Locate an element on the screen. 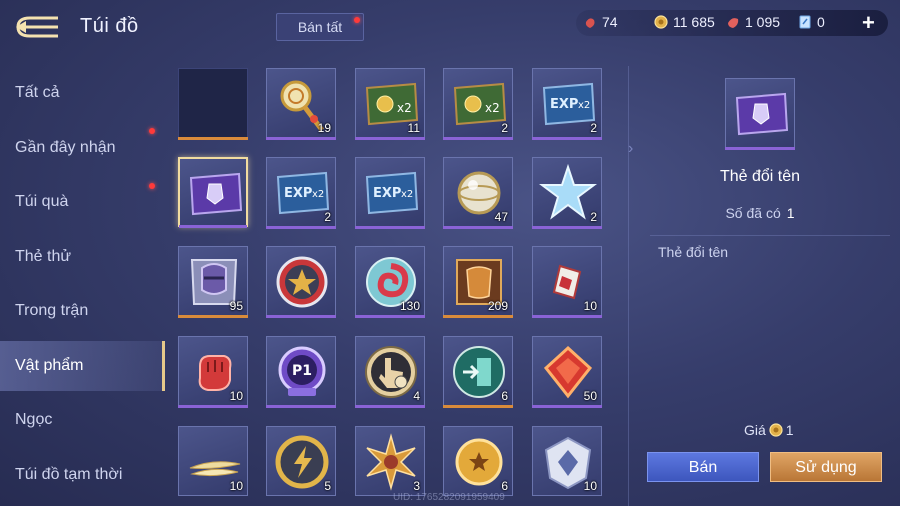 Image resolution: width=900 pixels, height=506 pixels. sidebar-item-gems: Ngọc is located at coordinates (82, 420).